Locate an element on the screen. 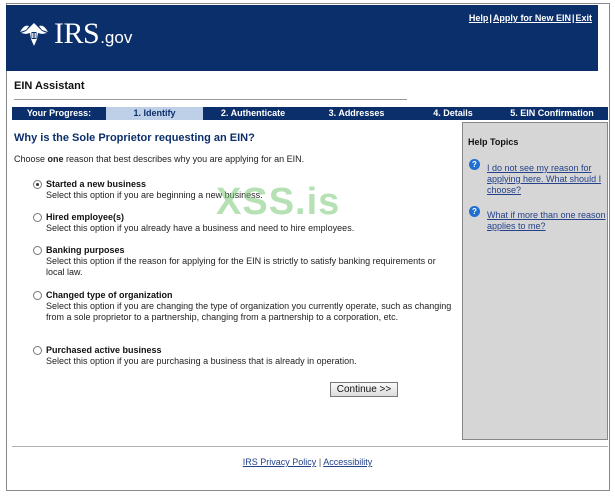 Image resolution: width=615 pixels, height=496 pixels. radio-started-new-business is located at coordinates (37, 184).